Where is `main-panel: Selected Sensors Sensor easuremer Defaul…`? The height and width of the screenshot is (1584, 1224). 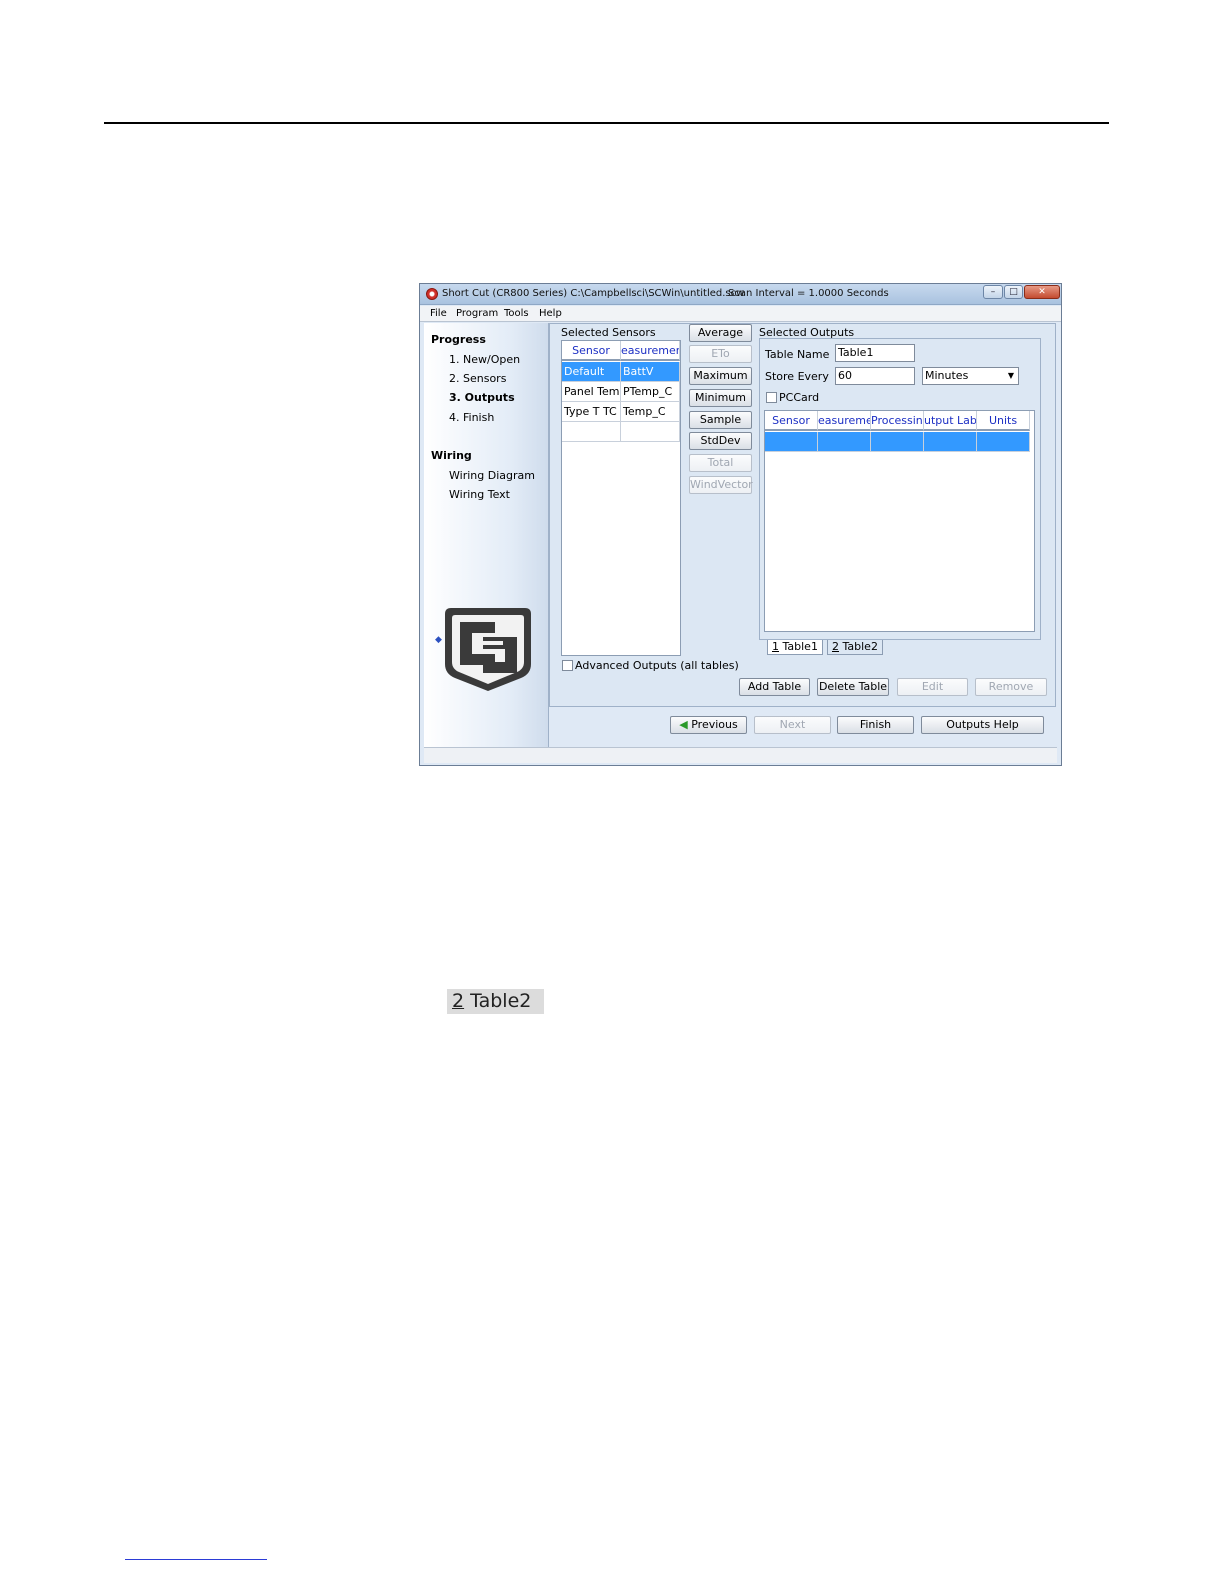
main-panel: Selected Sensors Sensor easuremer Defaul… is located at coordinates (802, 515).